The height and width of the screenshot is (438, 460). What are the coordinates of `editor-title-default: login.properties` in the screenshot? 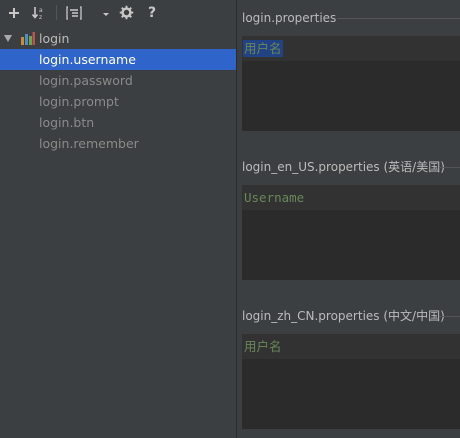 It's located at (289, 18).